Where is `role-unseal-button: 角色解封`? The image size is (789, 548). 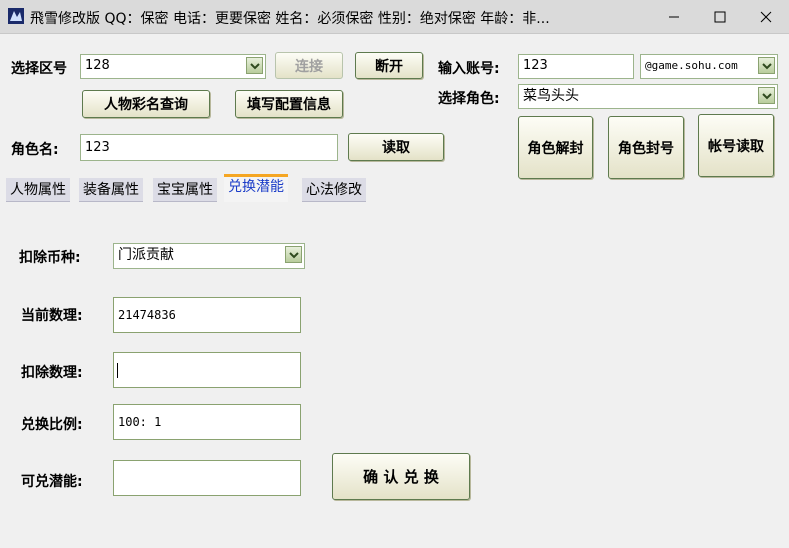
role-unseal-button: 角色解封 is located at coordinates (555, 147).